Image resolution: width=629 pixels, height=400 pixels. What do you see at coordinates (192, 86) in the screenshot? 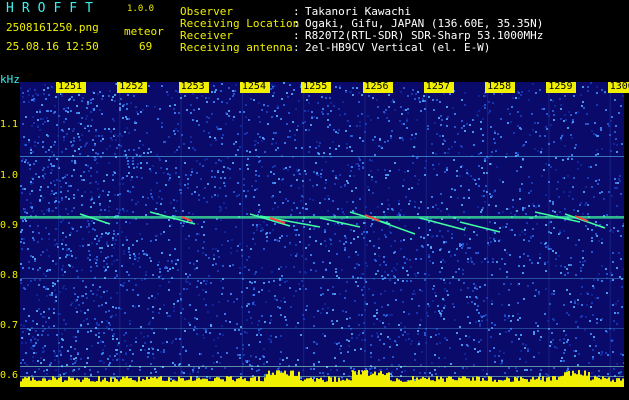
I see `x-tick-label: 1253` at bounding box center [192, 86].